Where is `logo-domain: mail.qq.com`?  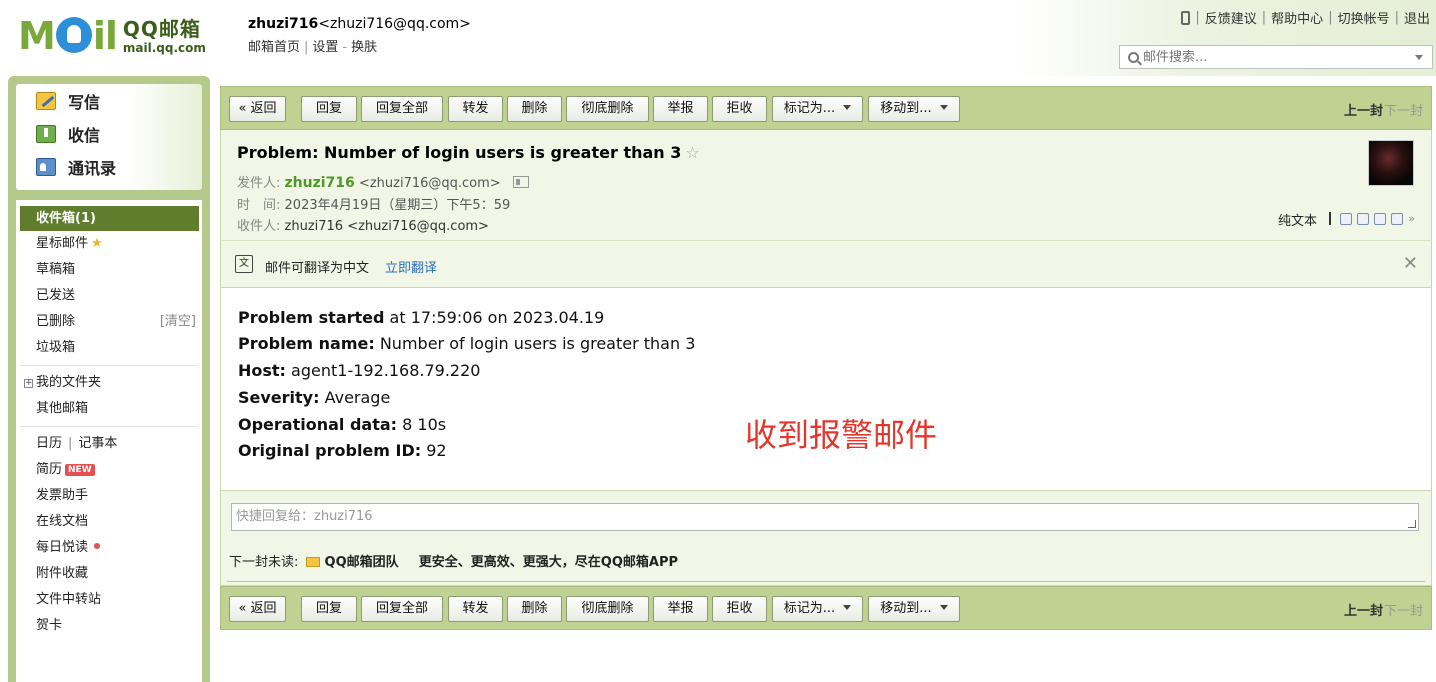
logo-domain: mail.qq.com is located at coordinates (164, 47).